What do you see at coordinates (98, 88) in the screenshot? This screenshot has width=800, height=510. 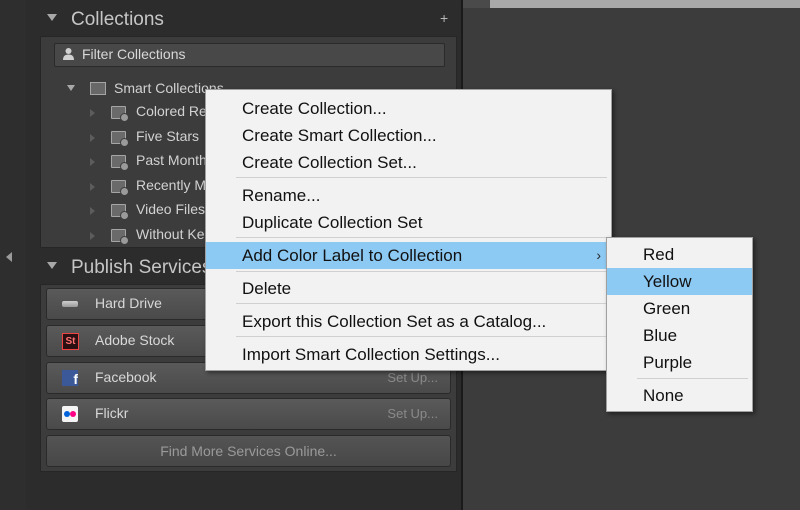 I see `collection-set-icon` at bounding box center [98, 88].